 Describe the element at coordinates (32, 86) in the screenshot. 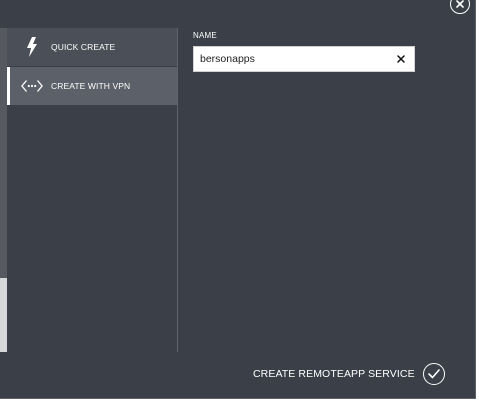

I see `vpn-icon` at that location.